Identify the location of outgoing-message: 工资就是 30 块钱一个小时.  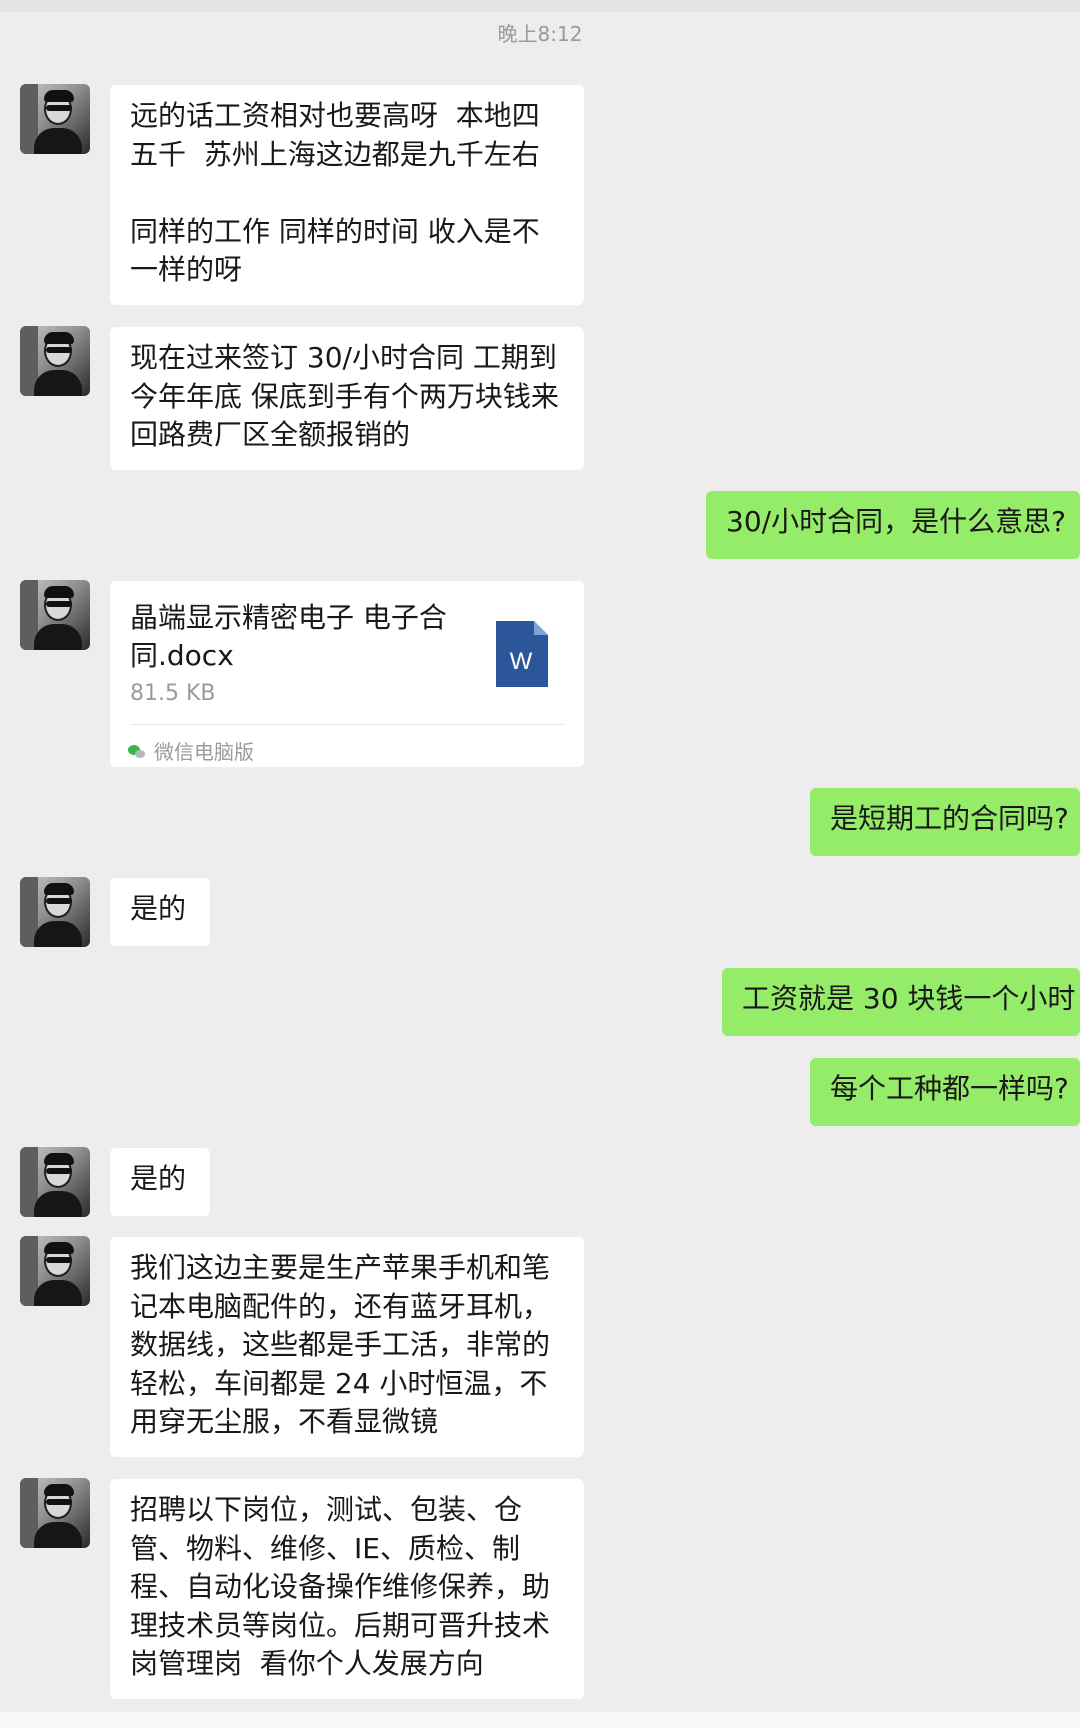
(901, 1002).